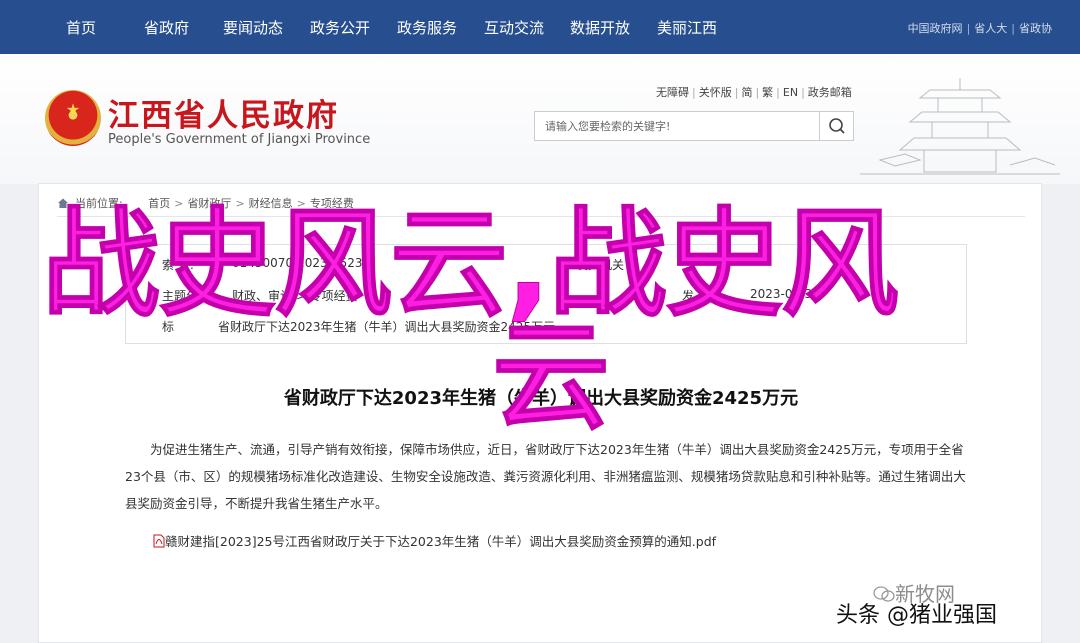 The image size is (1080, 643). Describe the element at coordinates (746, 92) in the screenshot. I see `link-simplified: 简` at that location.